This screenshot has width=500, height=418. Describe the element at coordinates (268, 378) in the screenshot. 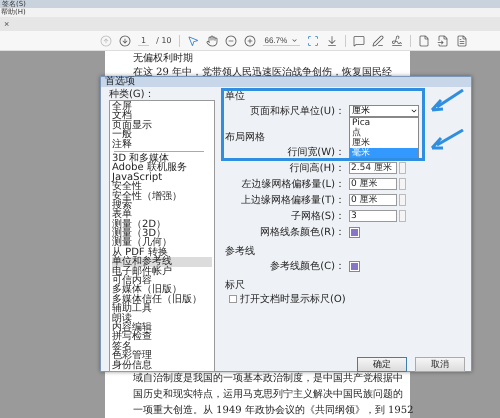

I see `document-text: 域自治制度是我国的一项基本政治制度，是中国共产党根据中` at that location.